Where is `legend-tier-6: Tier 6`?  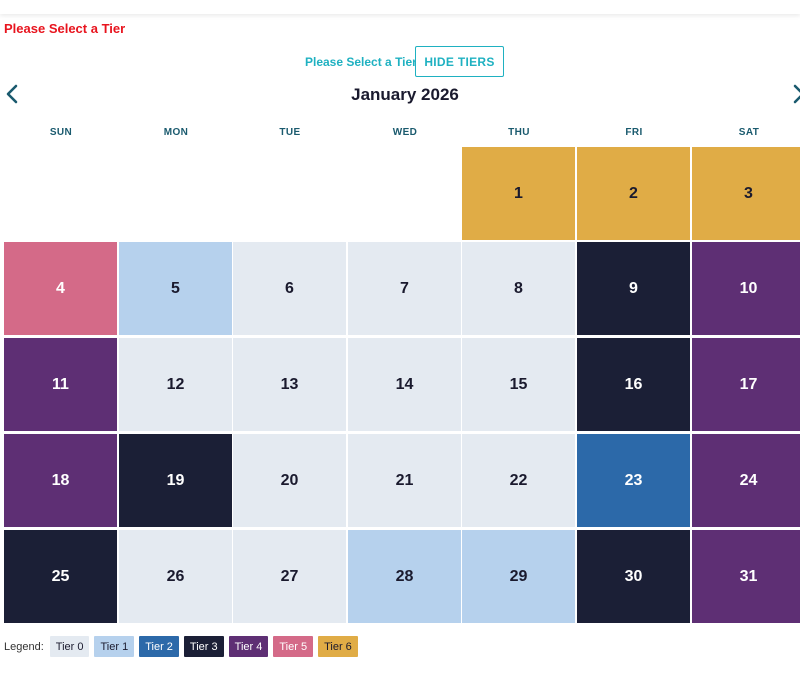
legend-tier-6: Tier 6 is located at coordinates (338, 646).